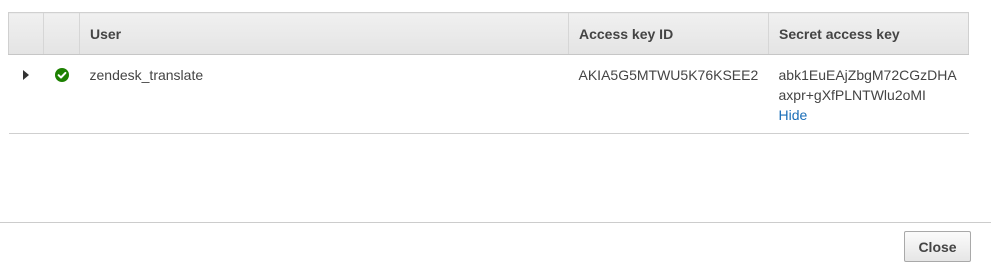 Image resolution: width=991 pixels, height=267 pixels. What do you see at coordinates (668, 94) in the screenshot?
I see `access-key-id-cell: AKIA5G5MTWU5K76KSEE2` at bounding box center [668, 94].